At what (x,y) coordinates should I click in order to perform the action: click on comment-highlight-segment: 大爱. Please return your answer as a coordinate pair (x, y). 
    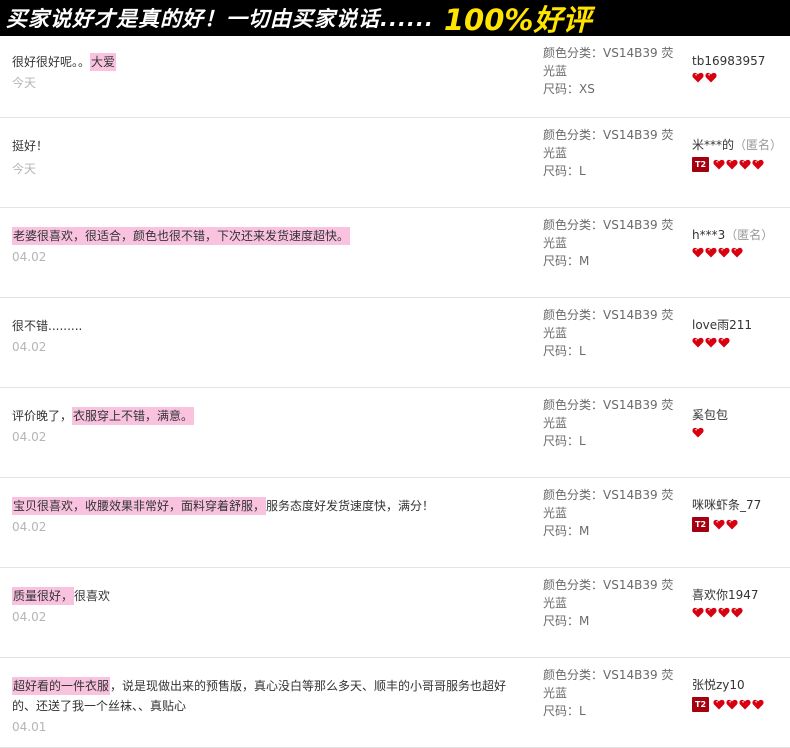
    Looking at the image, I should click on (103, 62).